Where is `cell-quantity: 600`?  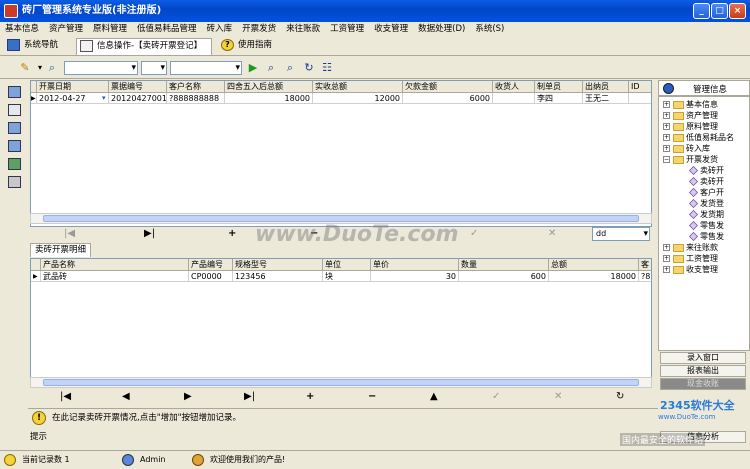
cell-quantity: 600 is located at coordinates (504, 276).